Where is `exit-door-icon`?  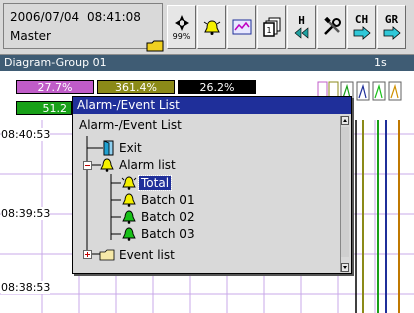 exit-door-icon is located at coordinates (106, 147).